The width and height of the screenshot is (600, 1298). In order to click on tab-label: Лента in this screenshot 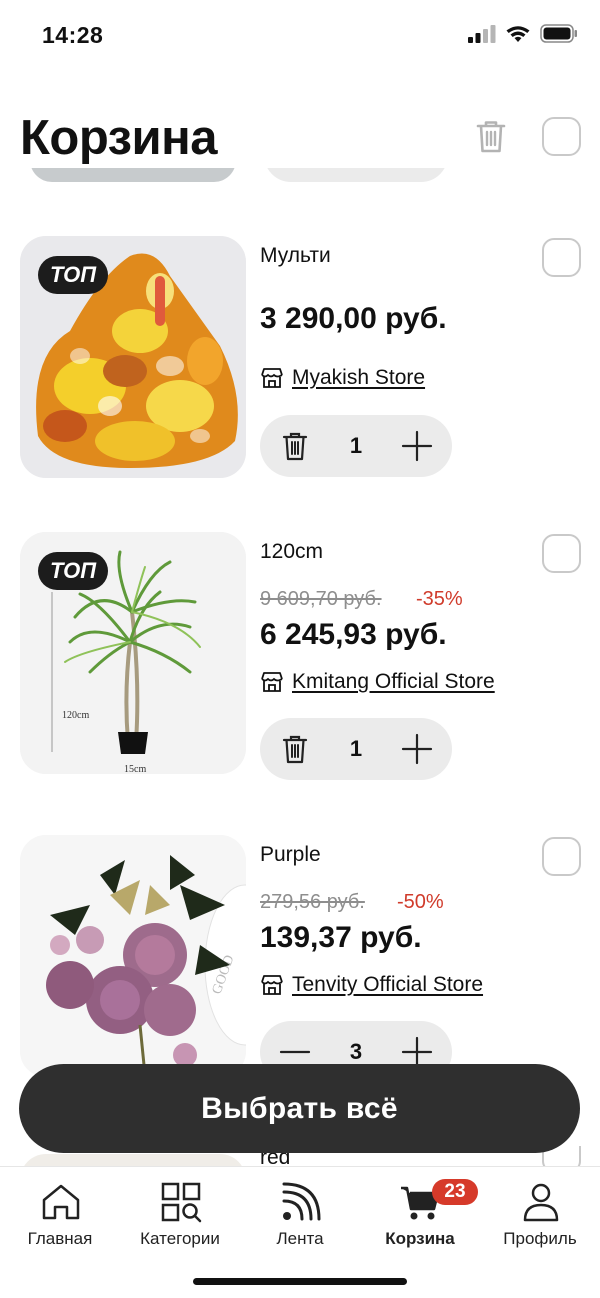, I will do `click(300, 1238)`.